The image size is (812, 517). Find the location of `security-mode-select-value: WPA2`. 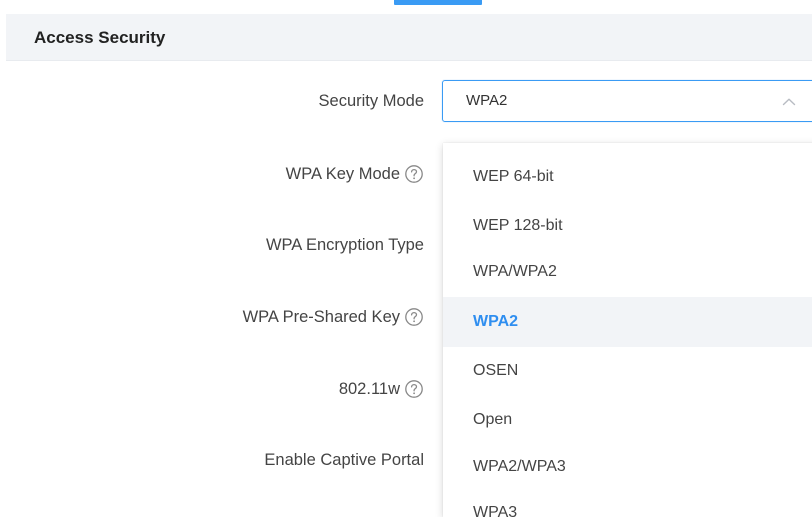

security-mode-select-value: WPA2 is located at coordinates (487, 100).